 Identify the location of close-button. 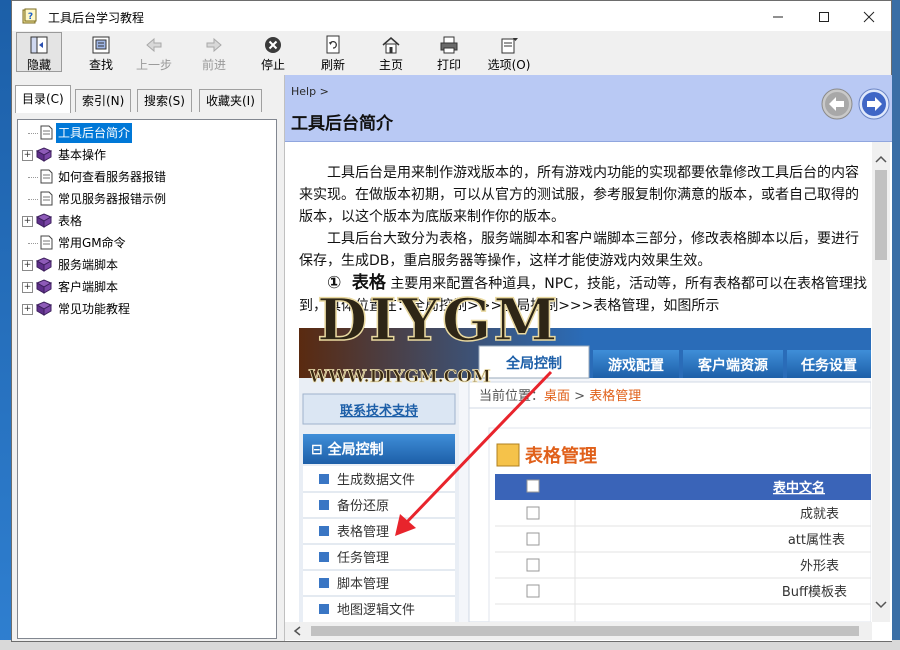
(869, 16).